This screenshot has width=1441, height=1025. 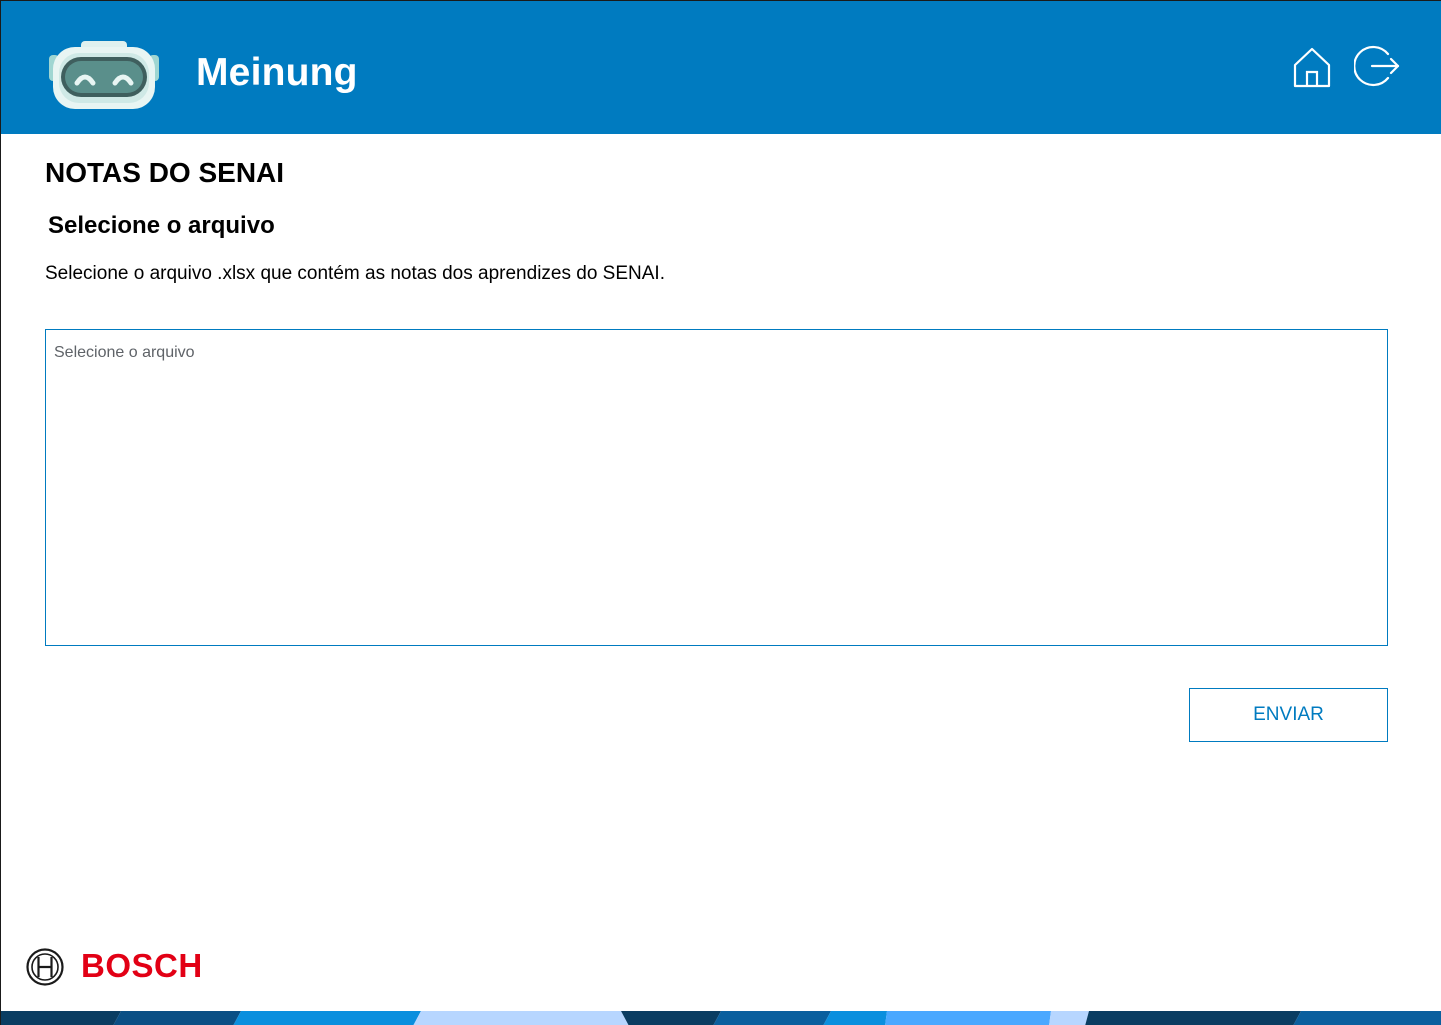 I want to click on home-icon, so click(x=1312, y=67).